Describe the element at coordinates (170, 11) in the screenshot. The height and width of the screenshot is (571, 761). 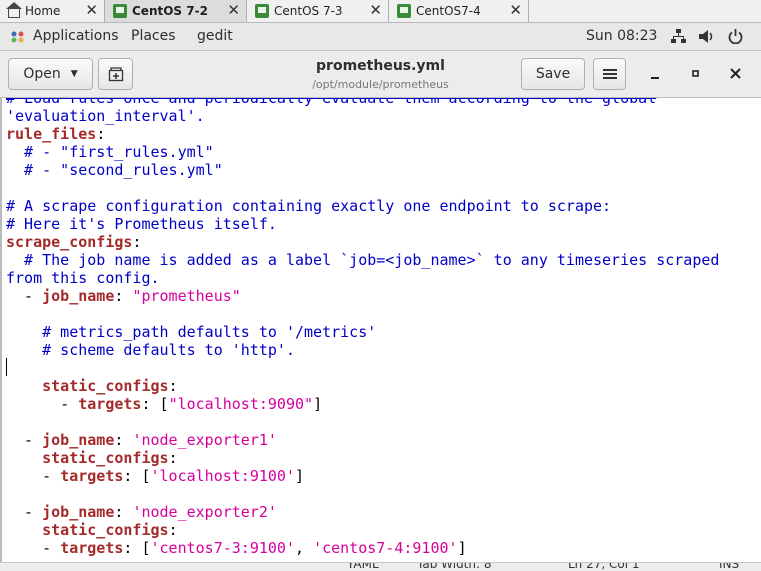
I see `vm-tab-label: CentOS 7-2` at that location.